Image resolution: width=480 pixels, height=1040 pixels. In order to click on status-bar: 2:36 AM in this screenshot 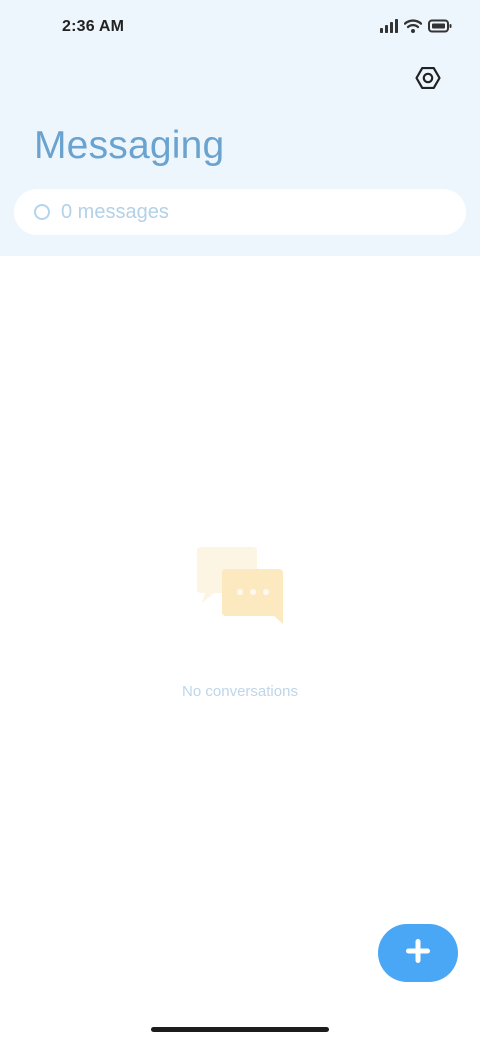, I will do `click(240, 28)`.